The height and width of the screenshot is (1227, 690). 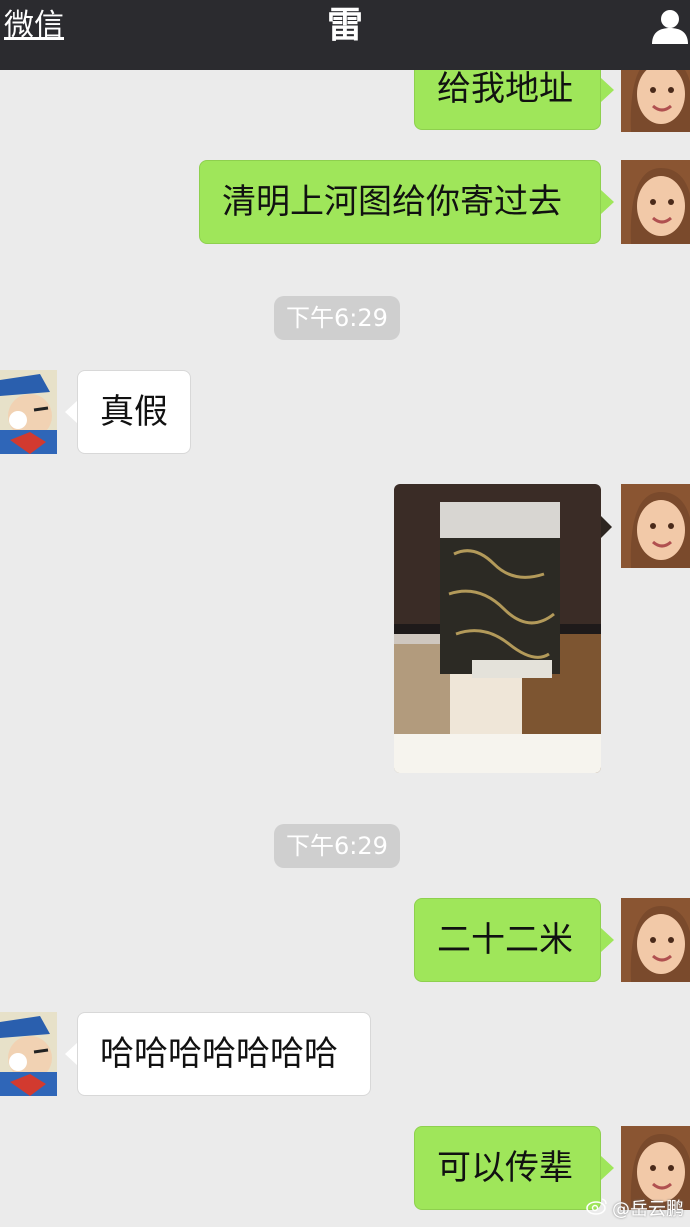 What do you see at coordinates (505, 89) in the screenshot?
I see `message-text: 给我地址` at bounding box center [505, 89].